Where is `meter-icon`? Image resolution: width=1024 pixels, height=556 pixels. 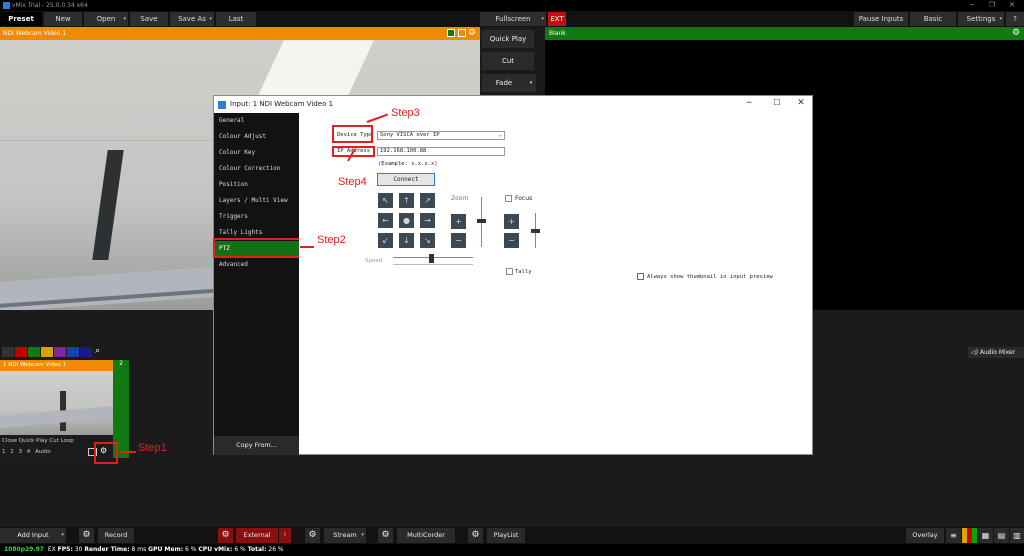
meter-icon is located at coordinates (969, 535).